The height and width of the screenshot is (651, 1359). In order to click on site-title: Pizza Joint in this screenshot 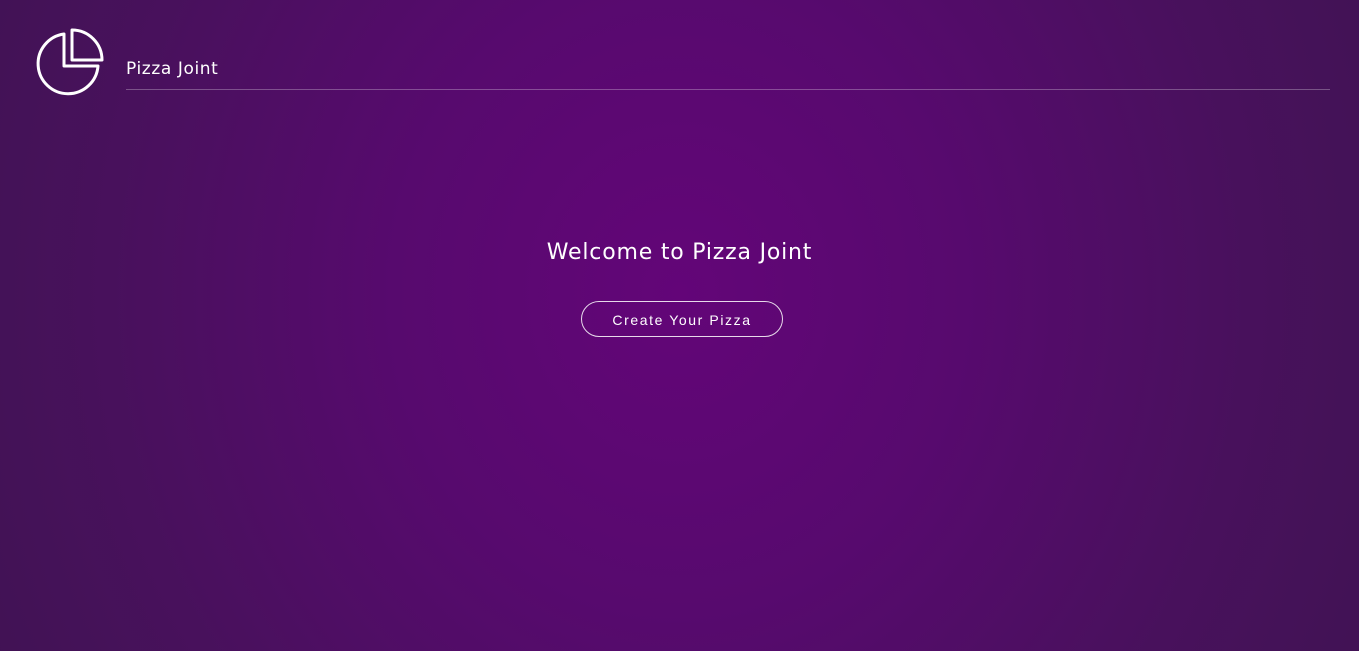, I will do `click(172, 69)`.